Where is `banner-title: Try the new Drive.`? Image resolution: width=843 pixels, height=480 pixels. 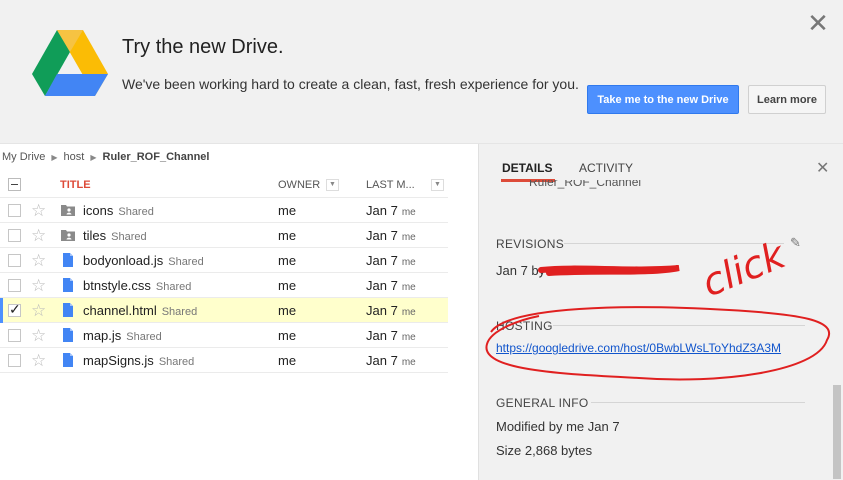
banner-title: Try the new Drive. is located at coordinates (203, 47).